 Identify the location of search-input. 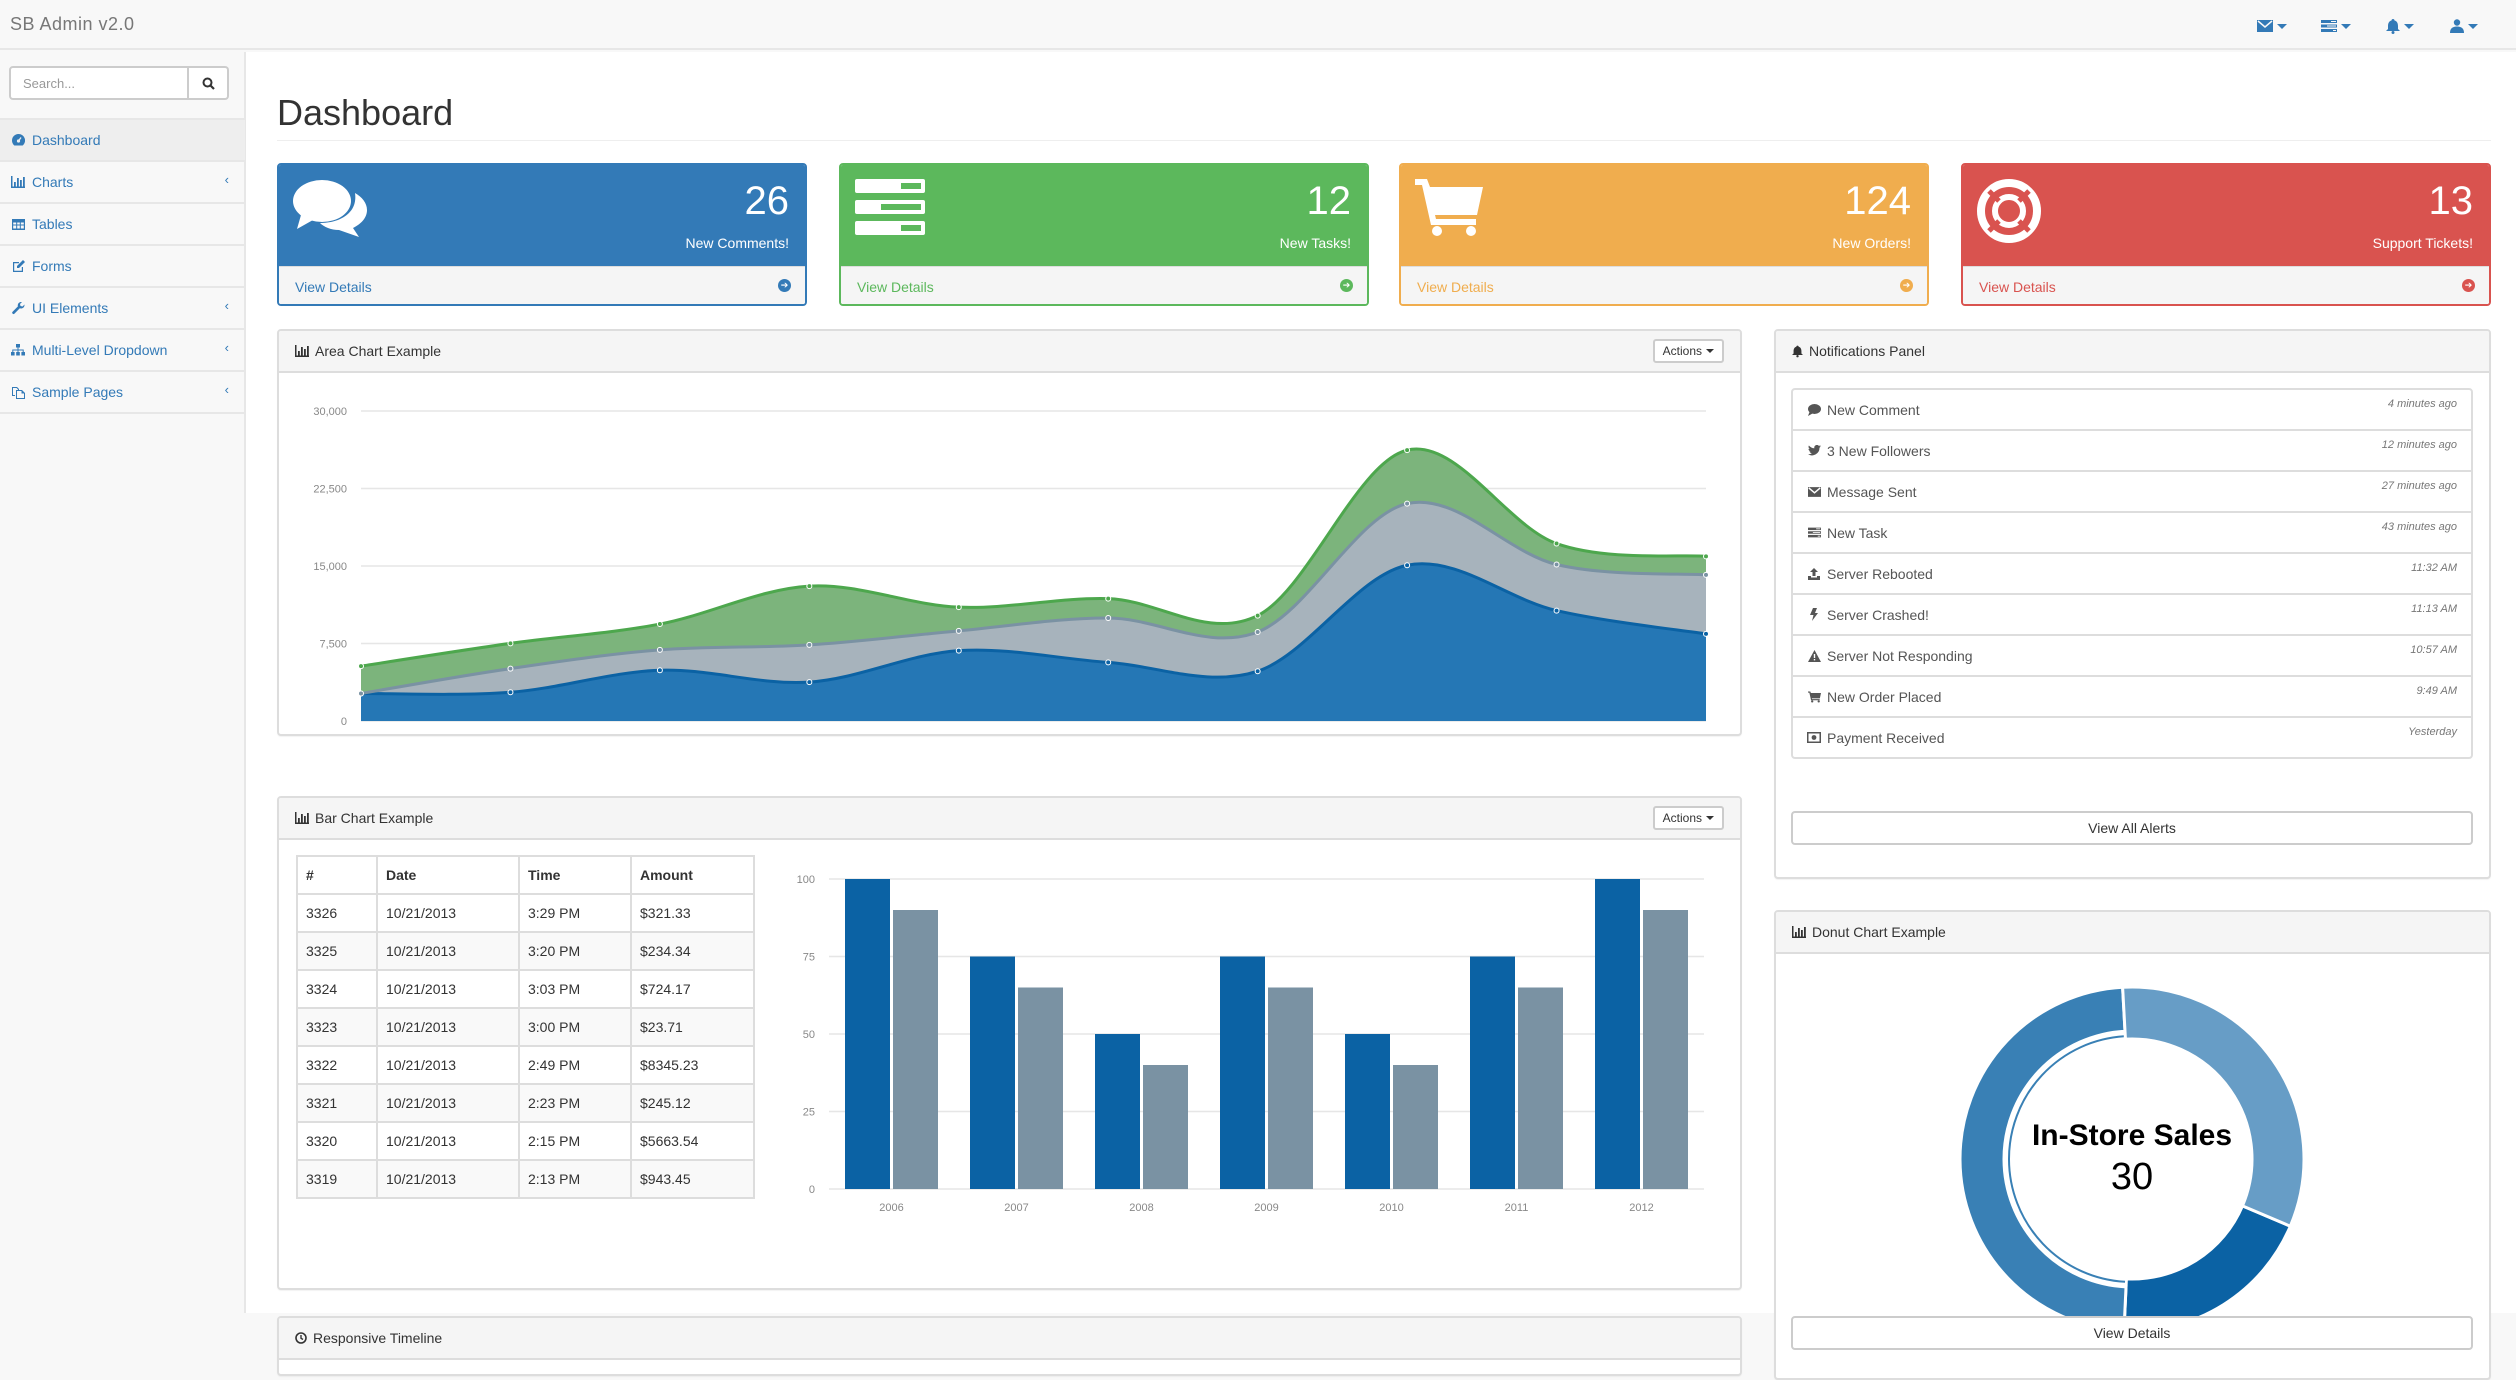
(99, 83).